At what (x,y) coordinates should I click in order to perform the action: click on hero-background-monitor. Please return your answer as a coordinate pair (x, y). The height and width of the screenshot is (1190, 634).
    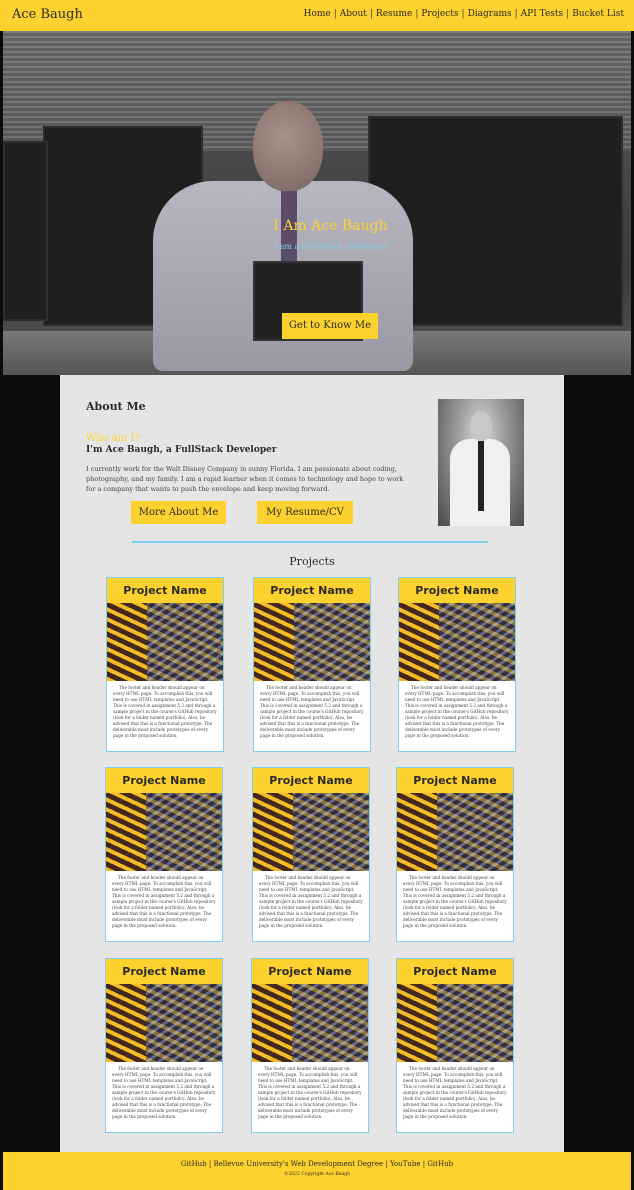
    Looking at the image, I should click on (25, 231).